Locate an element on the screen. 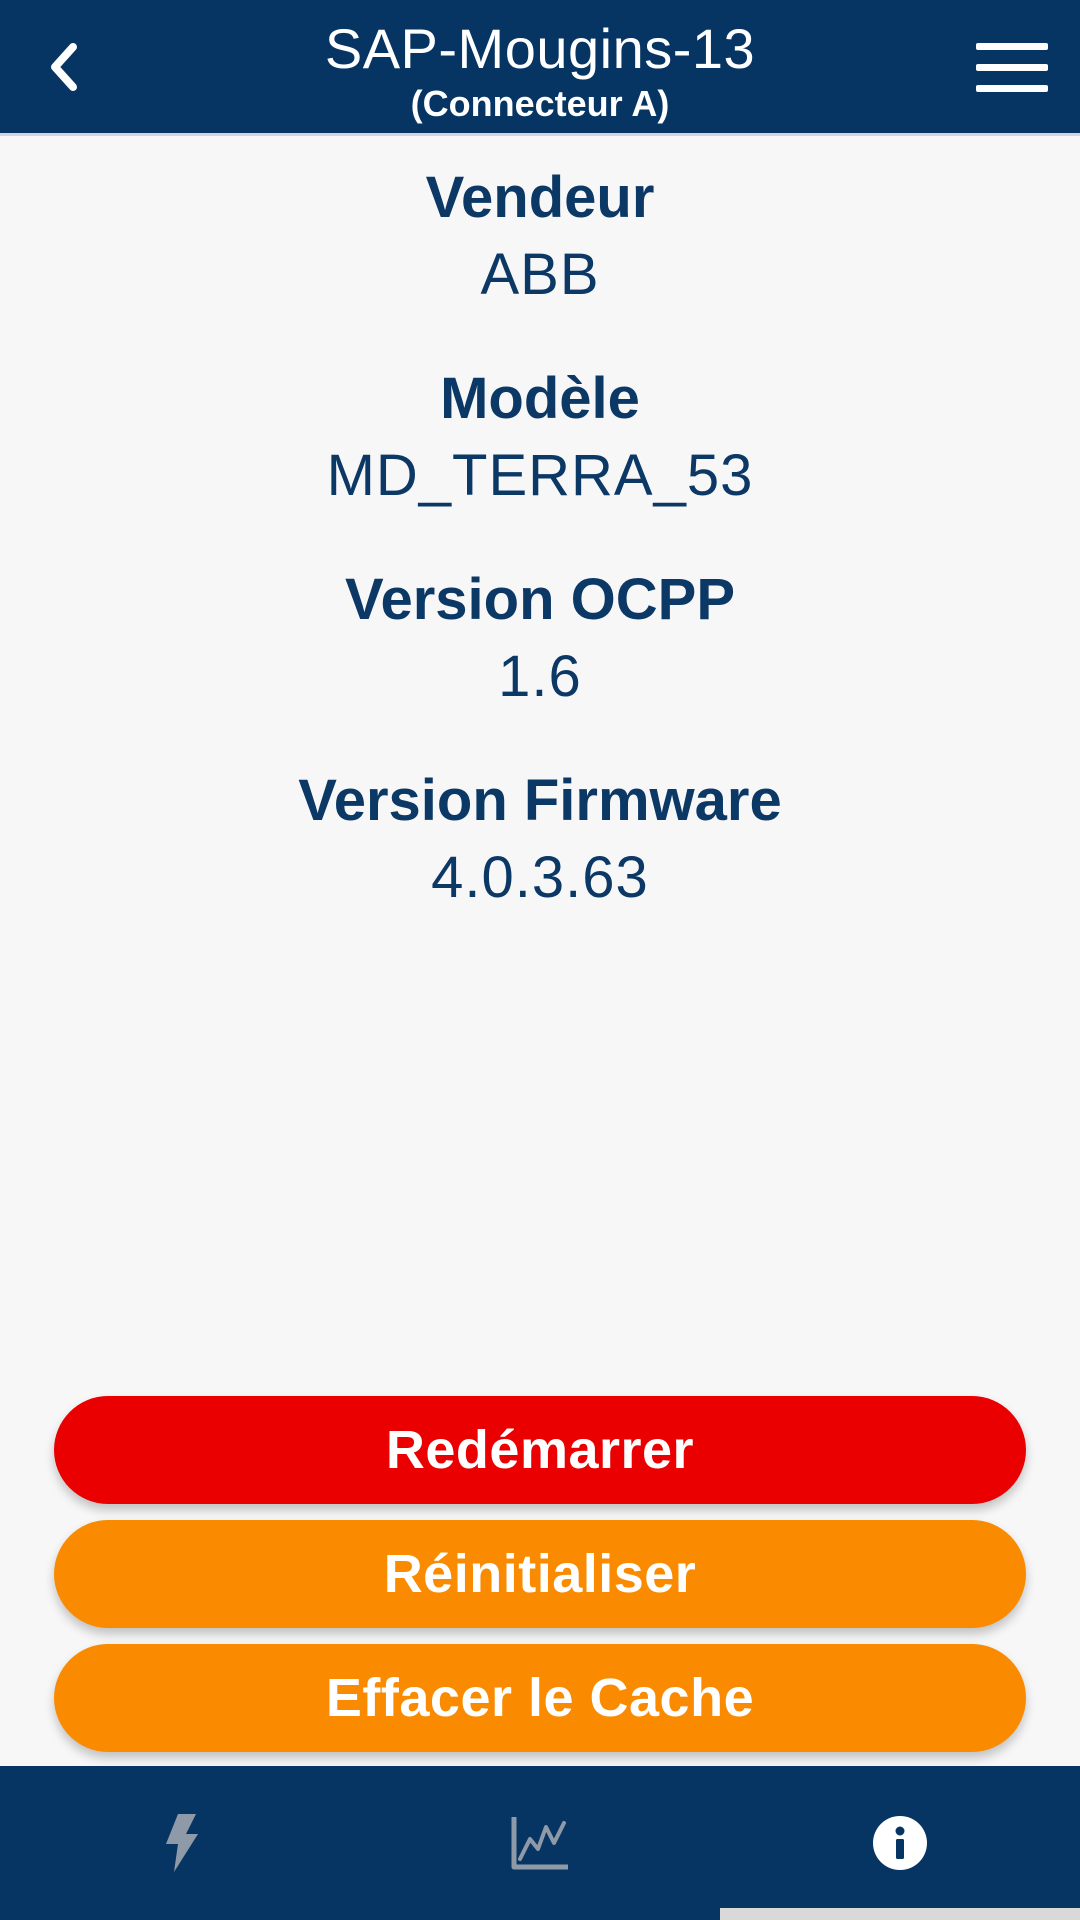 The height and width of the screenshot is (1920, 1080). lightning-bolt-icon is located at coordinates (182, 1843).